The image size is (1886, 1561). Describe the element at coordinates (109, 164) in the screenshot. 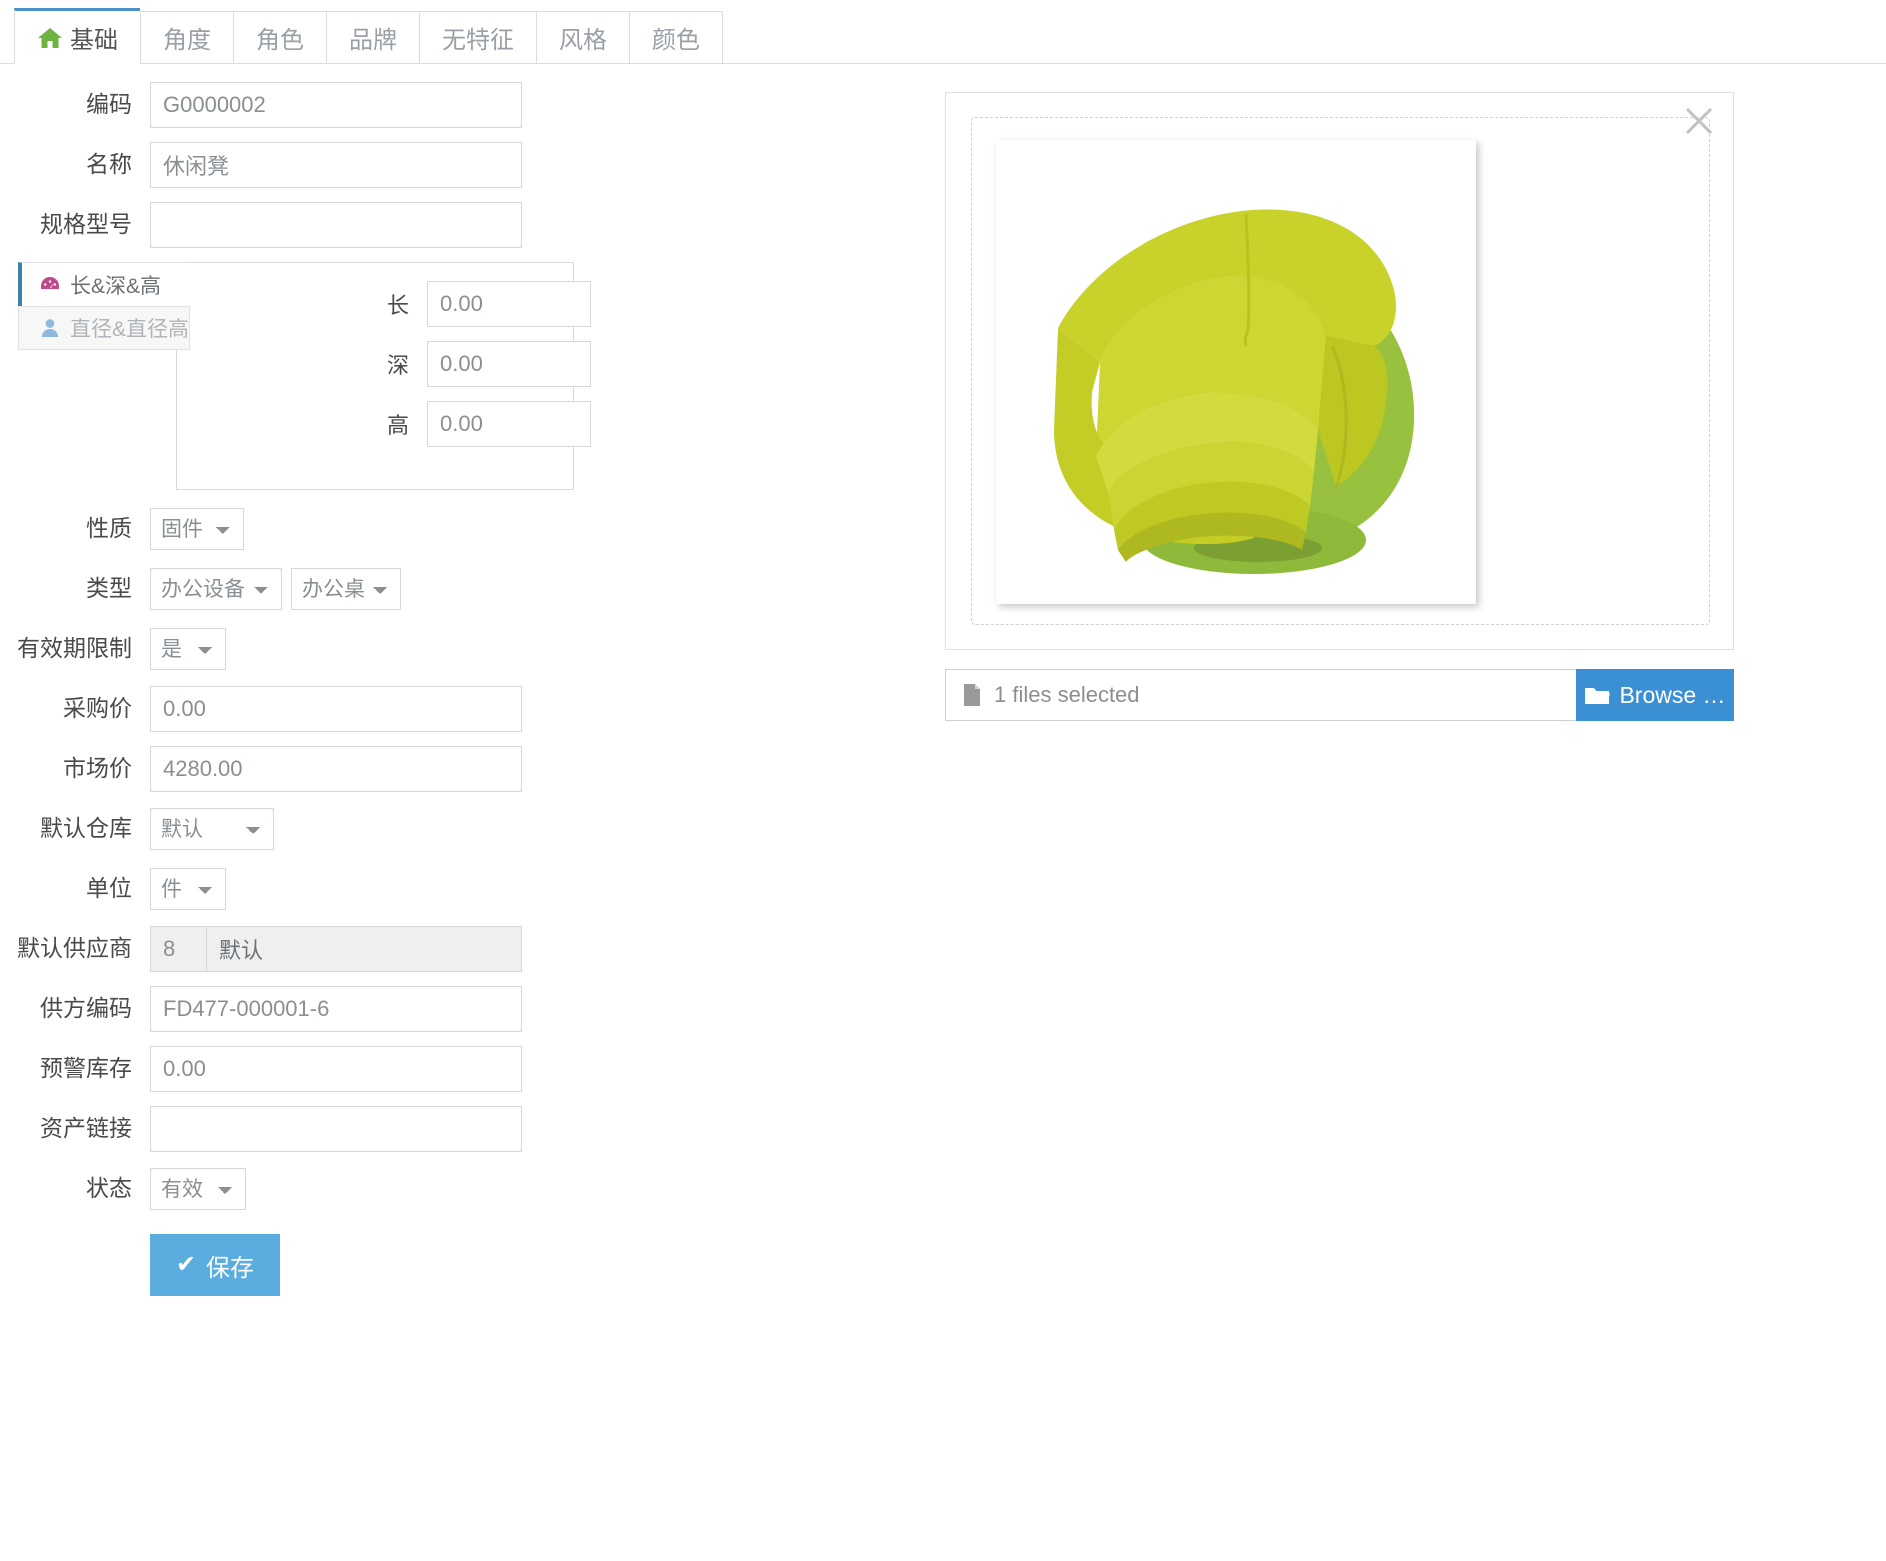

I see `name-label: 名称` at that location.